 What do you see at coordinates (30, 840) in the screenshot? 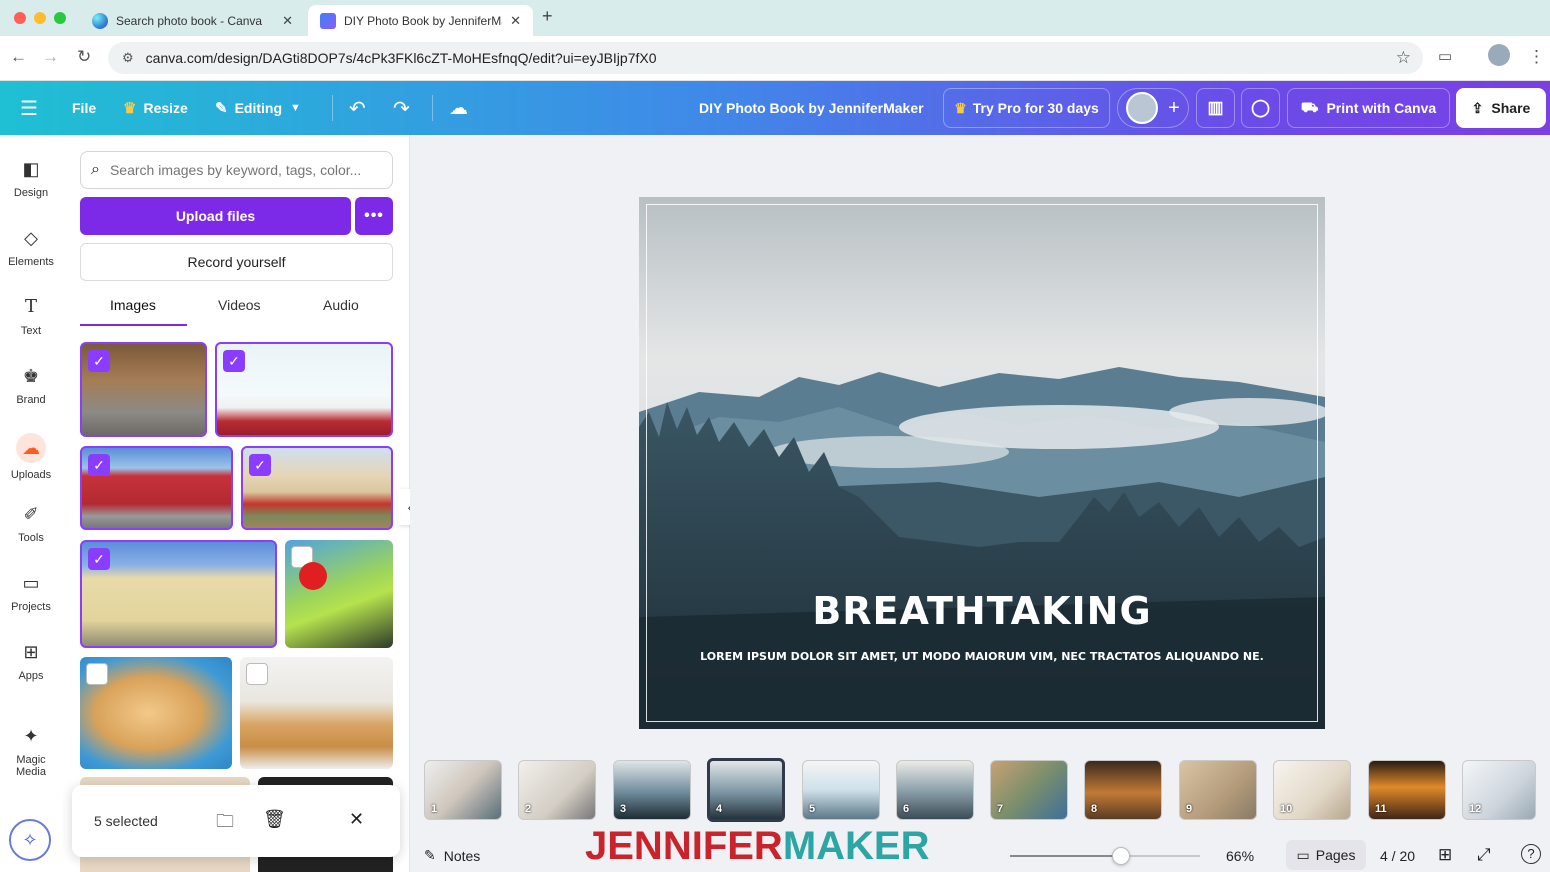
I see `magic-assistant-icon: ✧` at bounding box center [30, 840].